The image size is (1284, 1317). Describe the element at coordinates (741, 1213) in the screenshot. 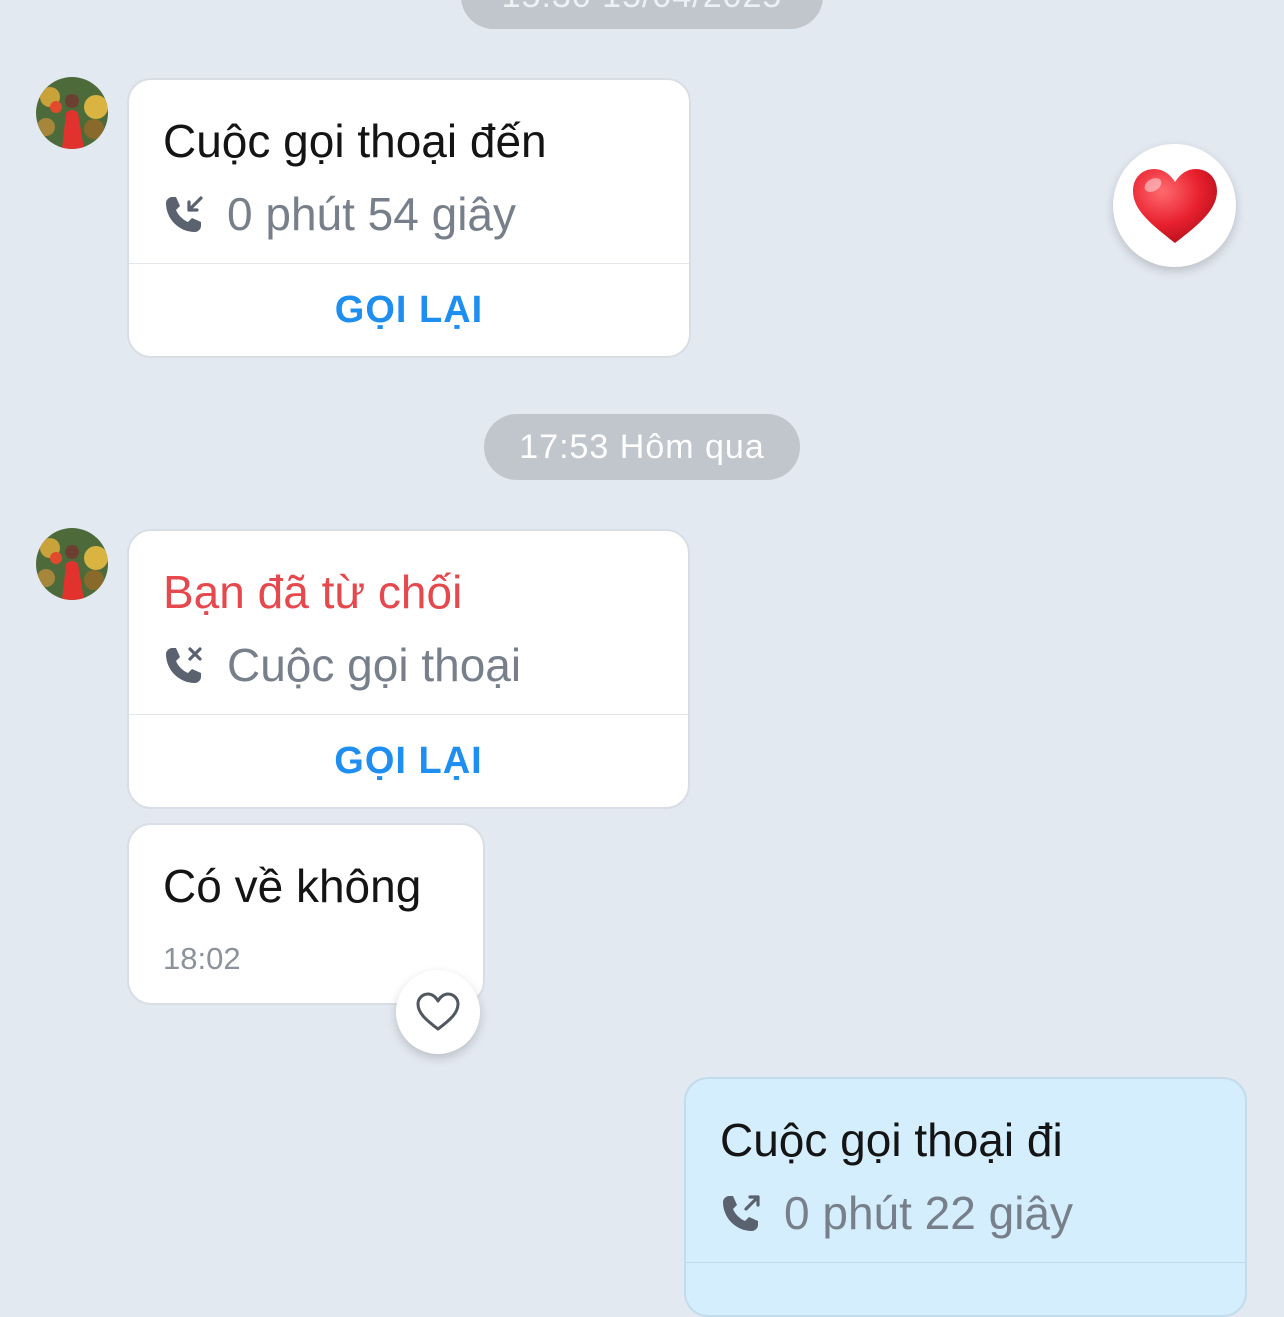

I see `outgoing-call-icon` at that location.